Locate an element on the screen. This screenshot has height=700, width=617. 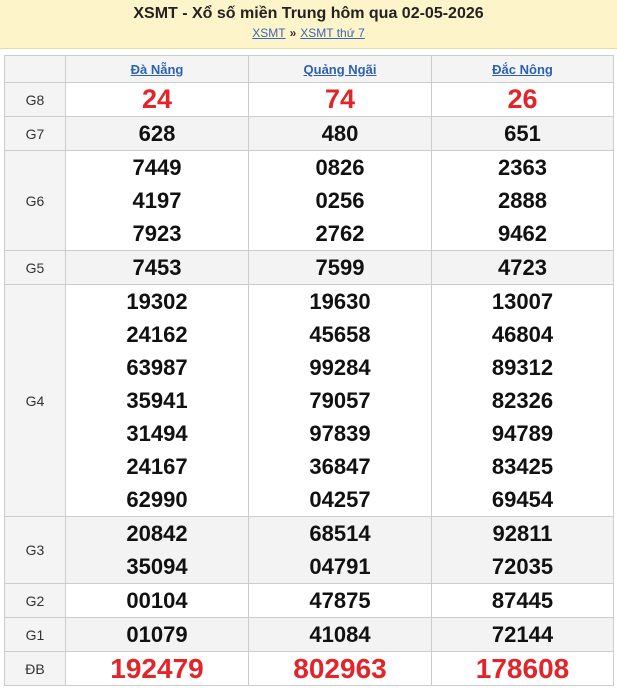
result-number: 26 is located at coordinates (522, 99).